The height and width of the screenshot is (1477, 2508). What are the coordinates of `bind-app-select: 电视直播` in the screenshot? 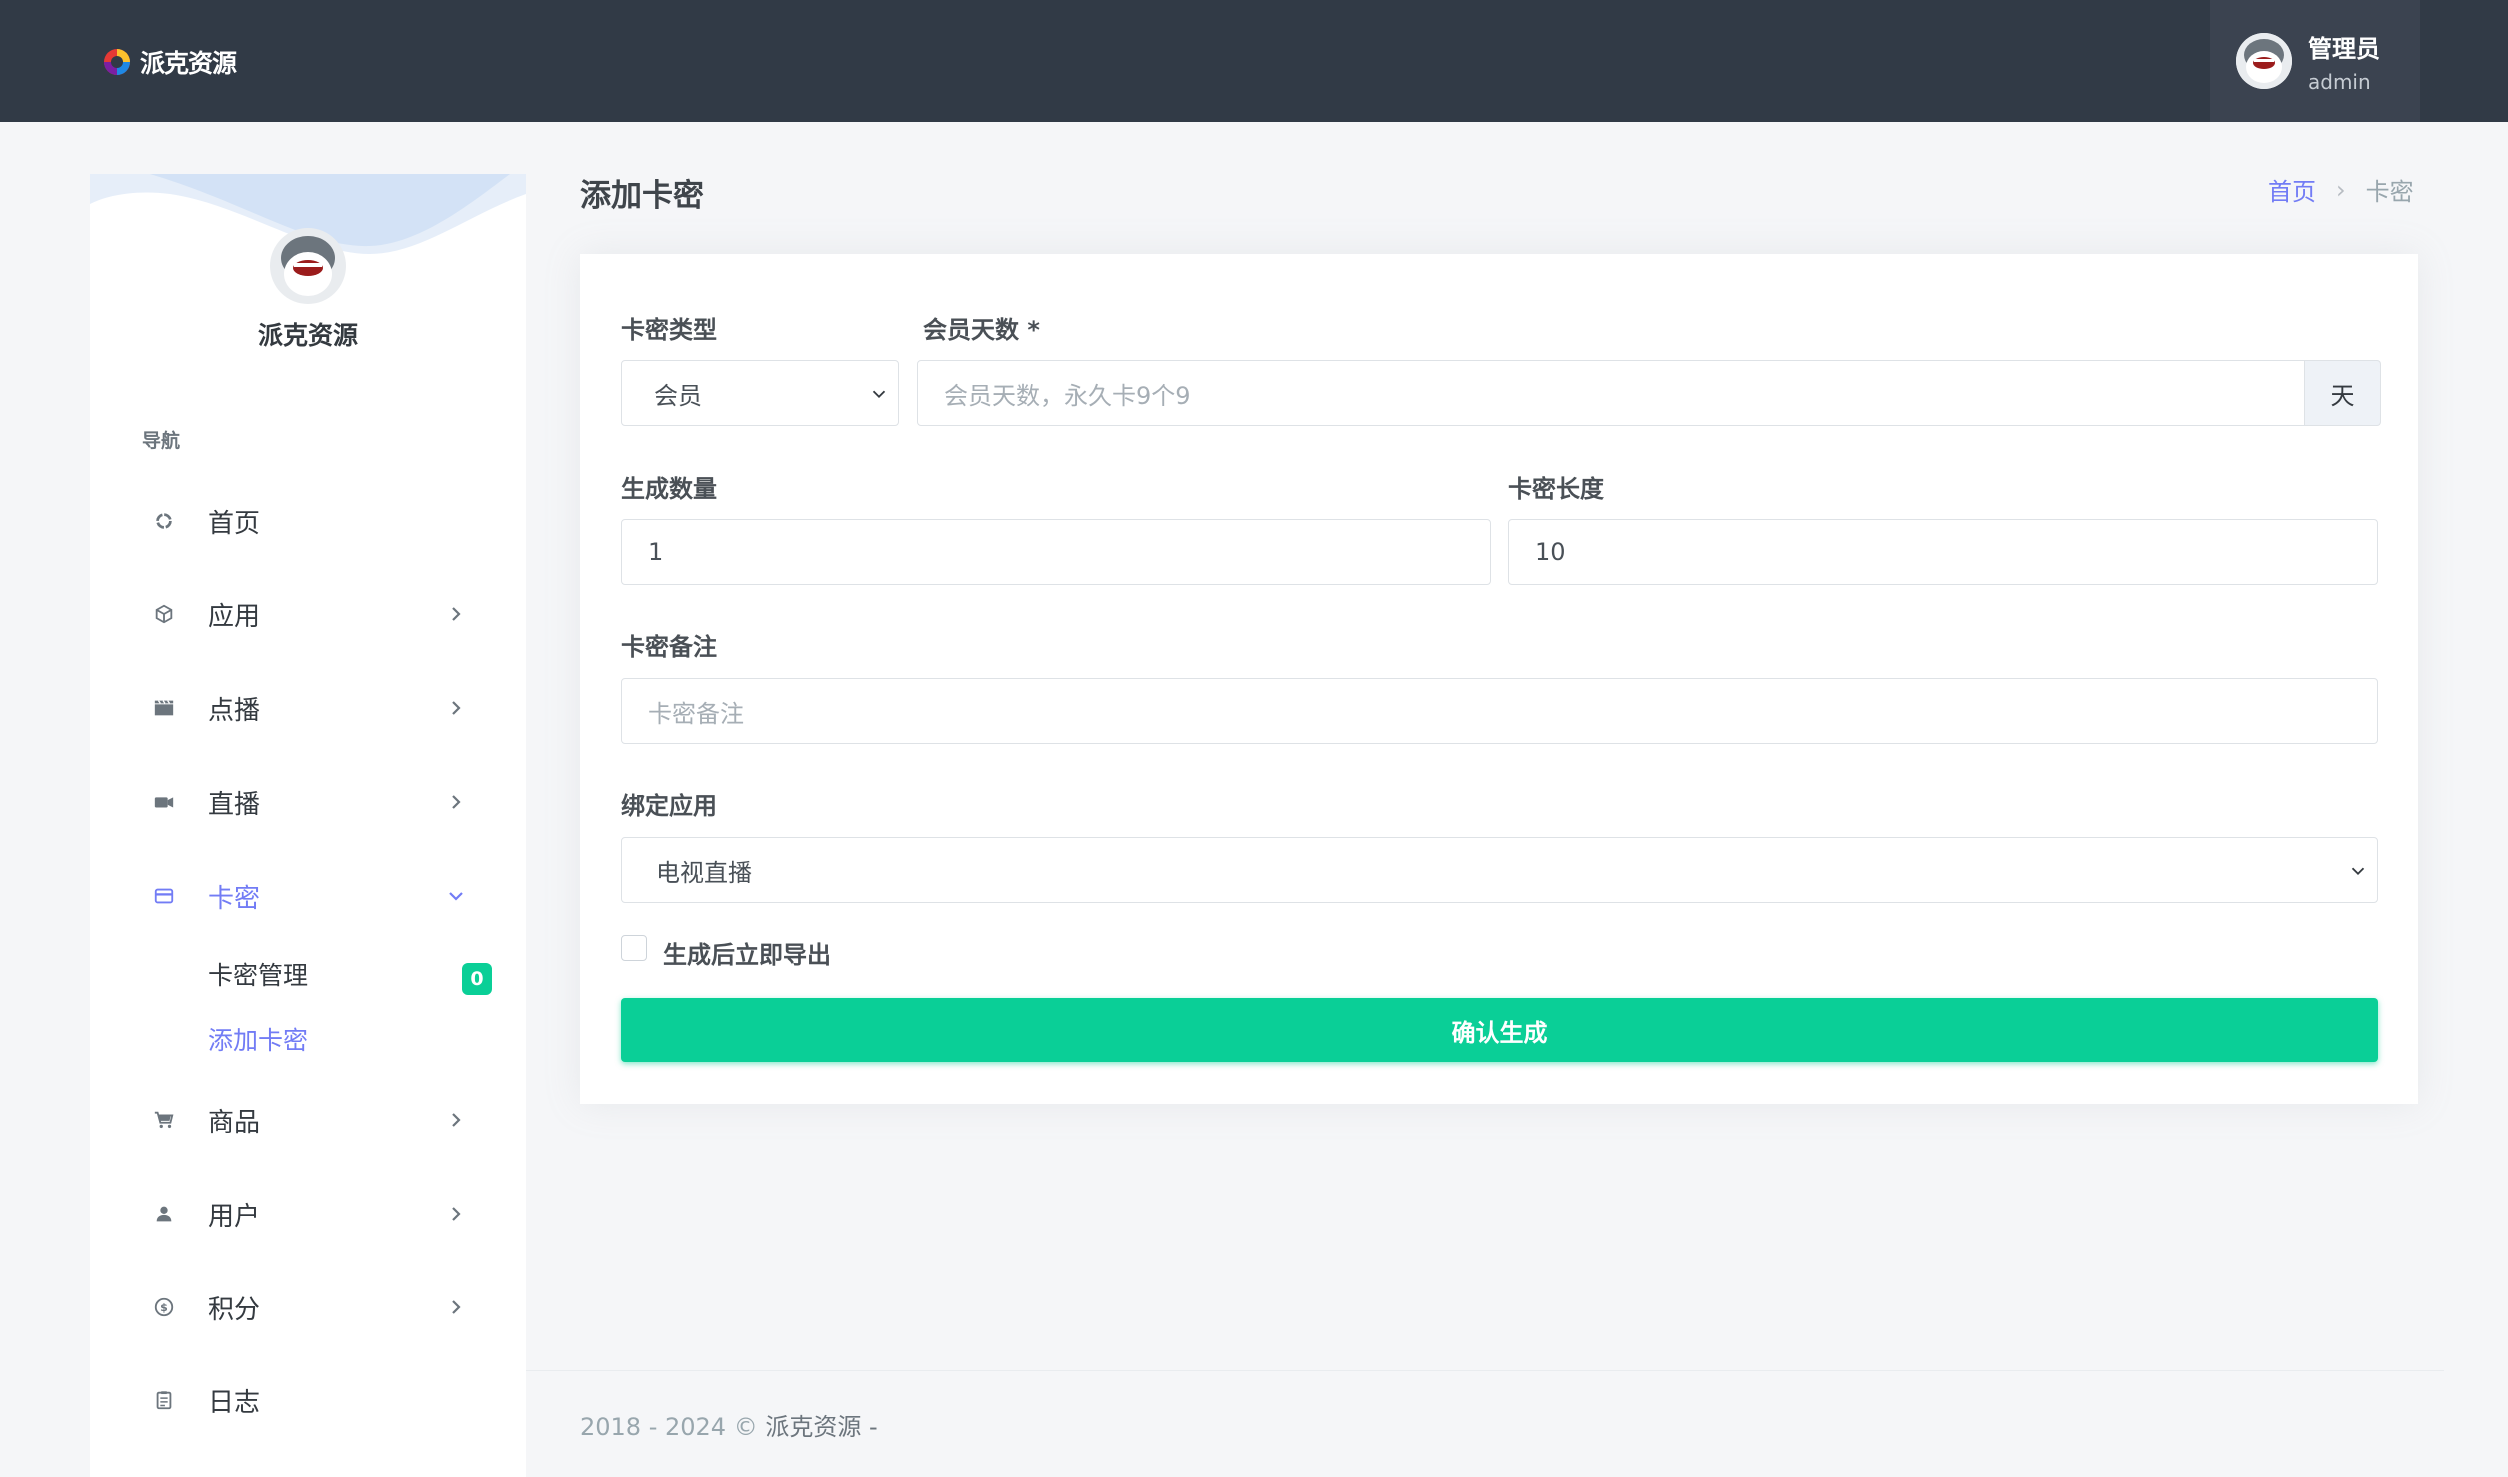 It's located at (1499, 870).